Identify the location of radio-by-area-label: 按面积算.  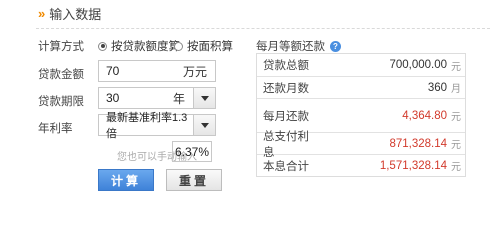
(210, 47).